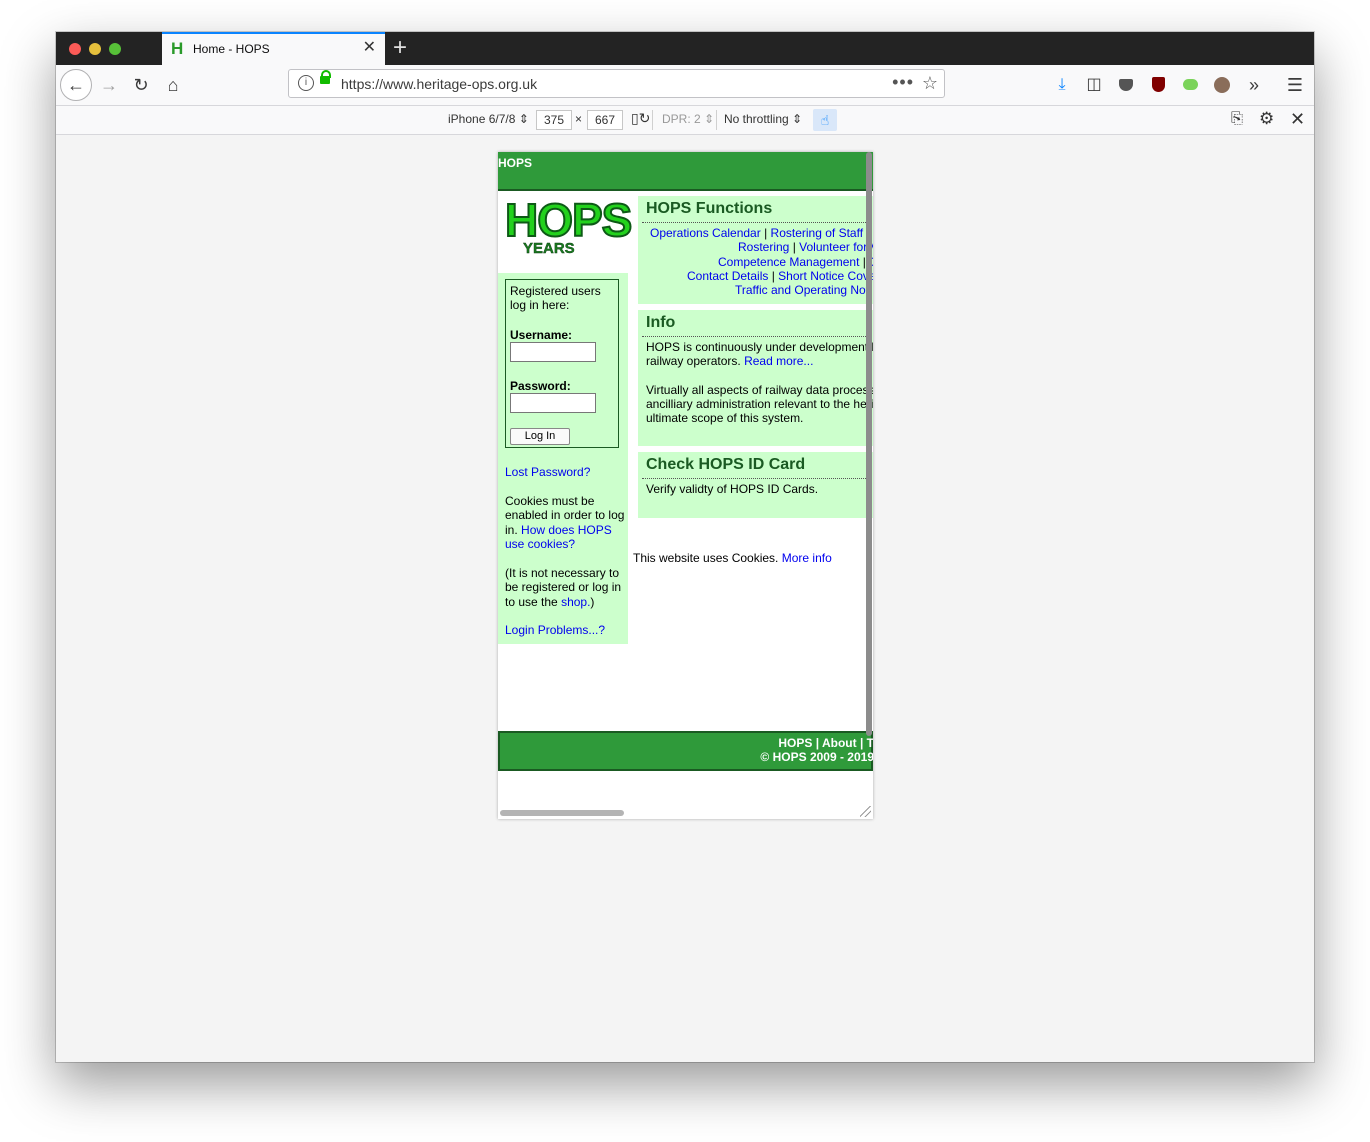  What do you see at coordinates (836, 247) in the screenshot?
I see `volunteer-link: Volunteer for V` at bounding box center [836, 247].